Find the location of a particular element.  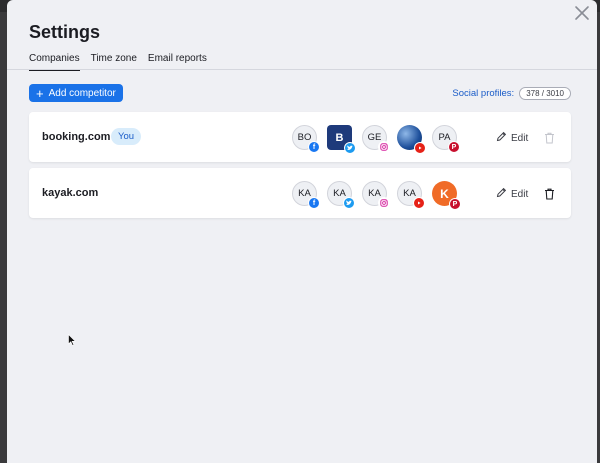

profile-avatar-facebook: KA f is located at coordinates (306, 195).